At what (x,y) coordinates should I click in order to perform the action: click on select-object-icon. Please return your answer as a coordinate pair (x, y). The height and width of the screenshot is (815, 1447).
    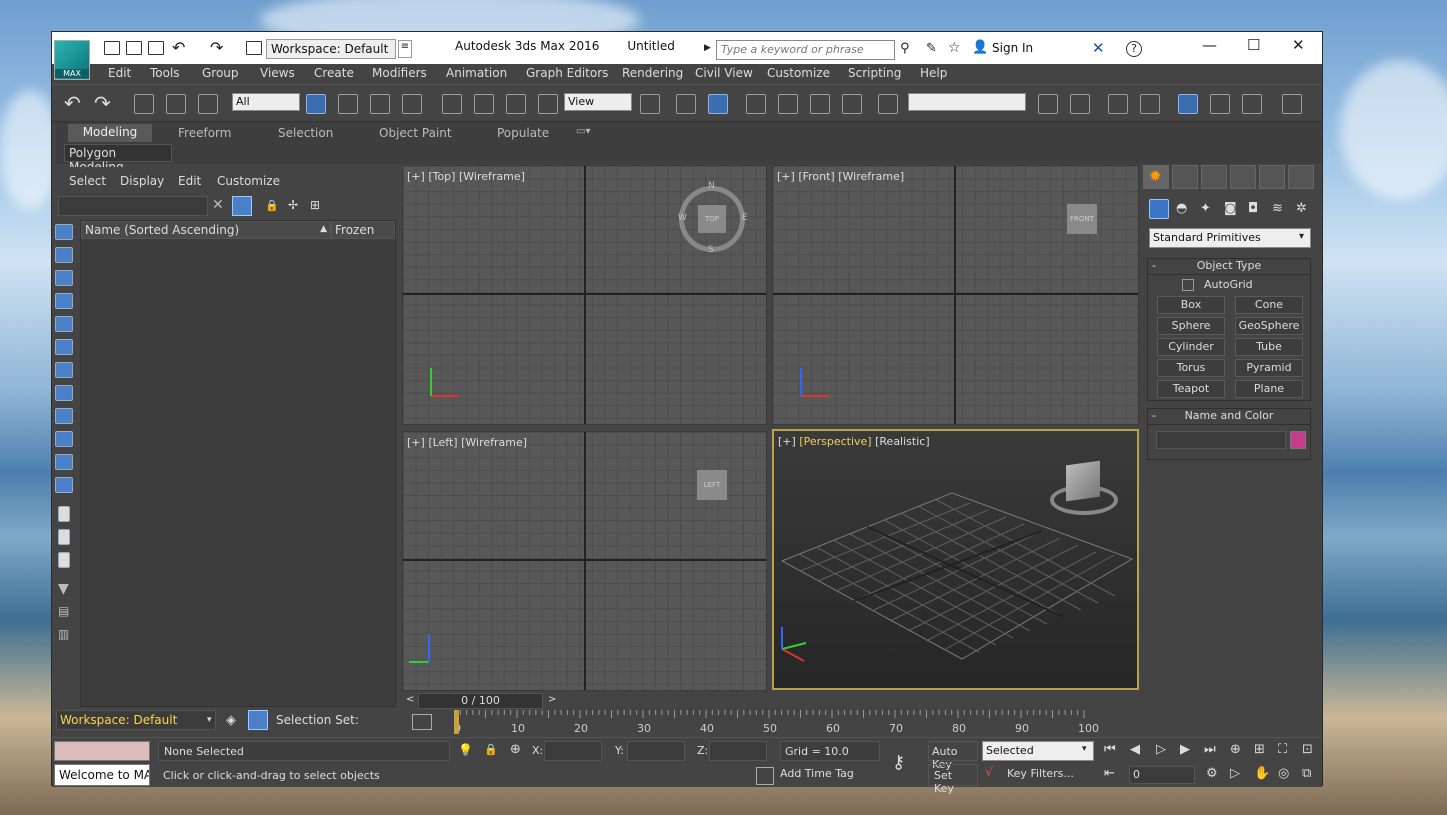
    Looking at the image, I should click on (316, 104).